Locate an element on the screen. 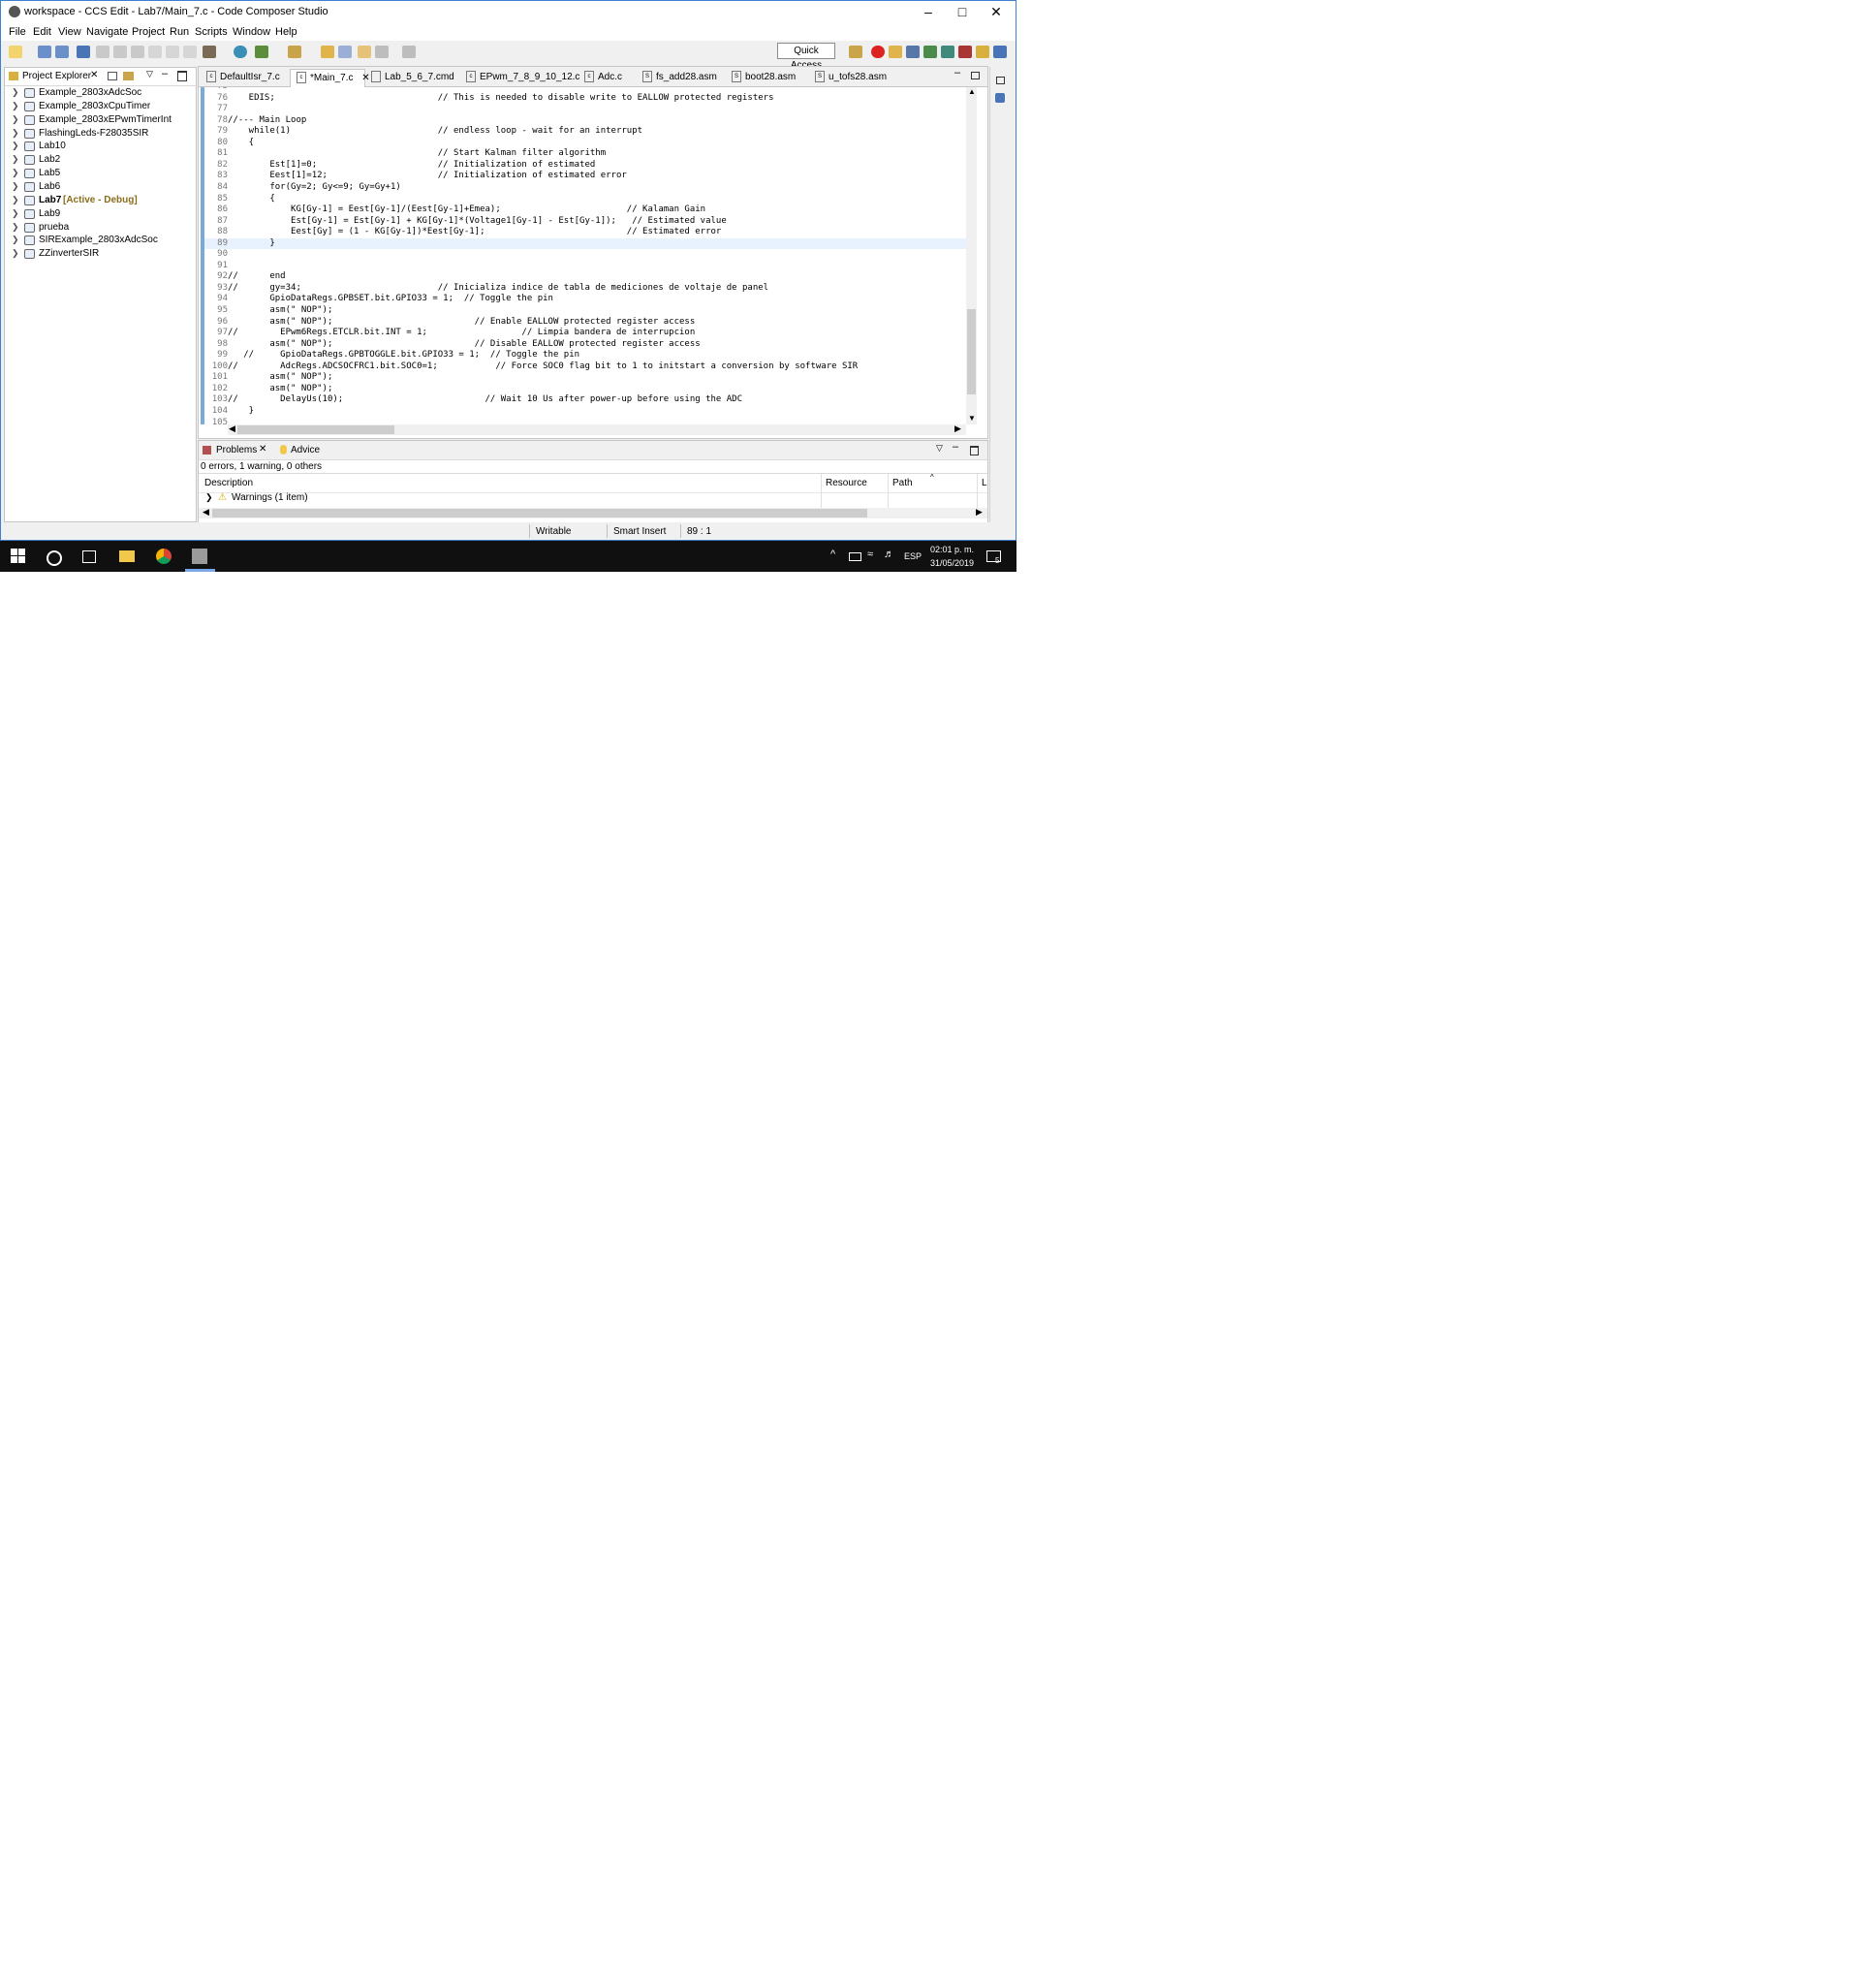 This screenshot has height=1977, width=1876. perspective-edit-icon is located at coordinates (896, 52).